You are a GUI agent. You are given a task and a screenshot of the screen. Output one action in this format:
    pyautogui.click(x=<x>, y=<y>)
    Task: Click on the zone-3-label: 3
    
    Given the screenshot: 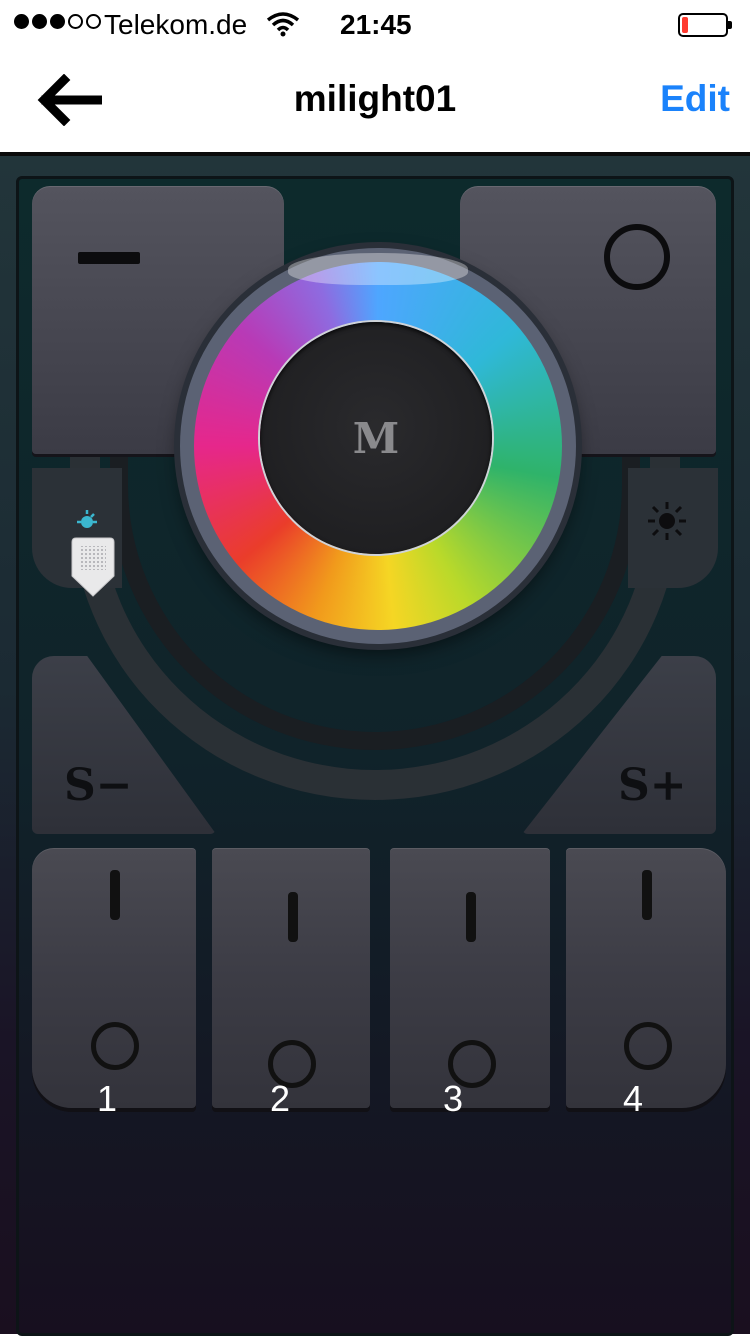 What is the action you would take?
    pyautogui.click(x=453, y=1098)
    